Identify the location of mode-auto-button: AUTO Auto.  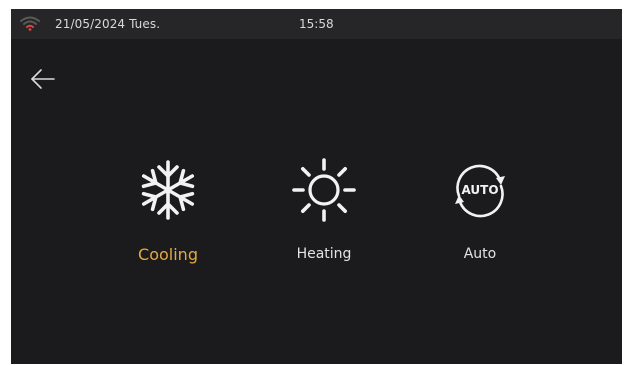
(480, 214).